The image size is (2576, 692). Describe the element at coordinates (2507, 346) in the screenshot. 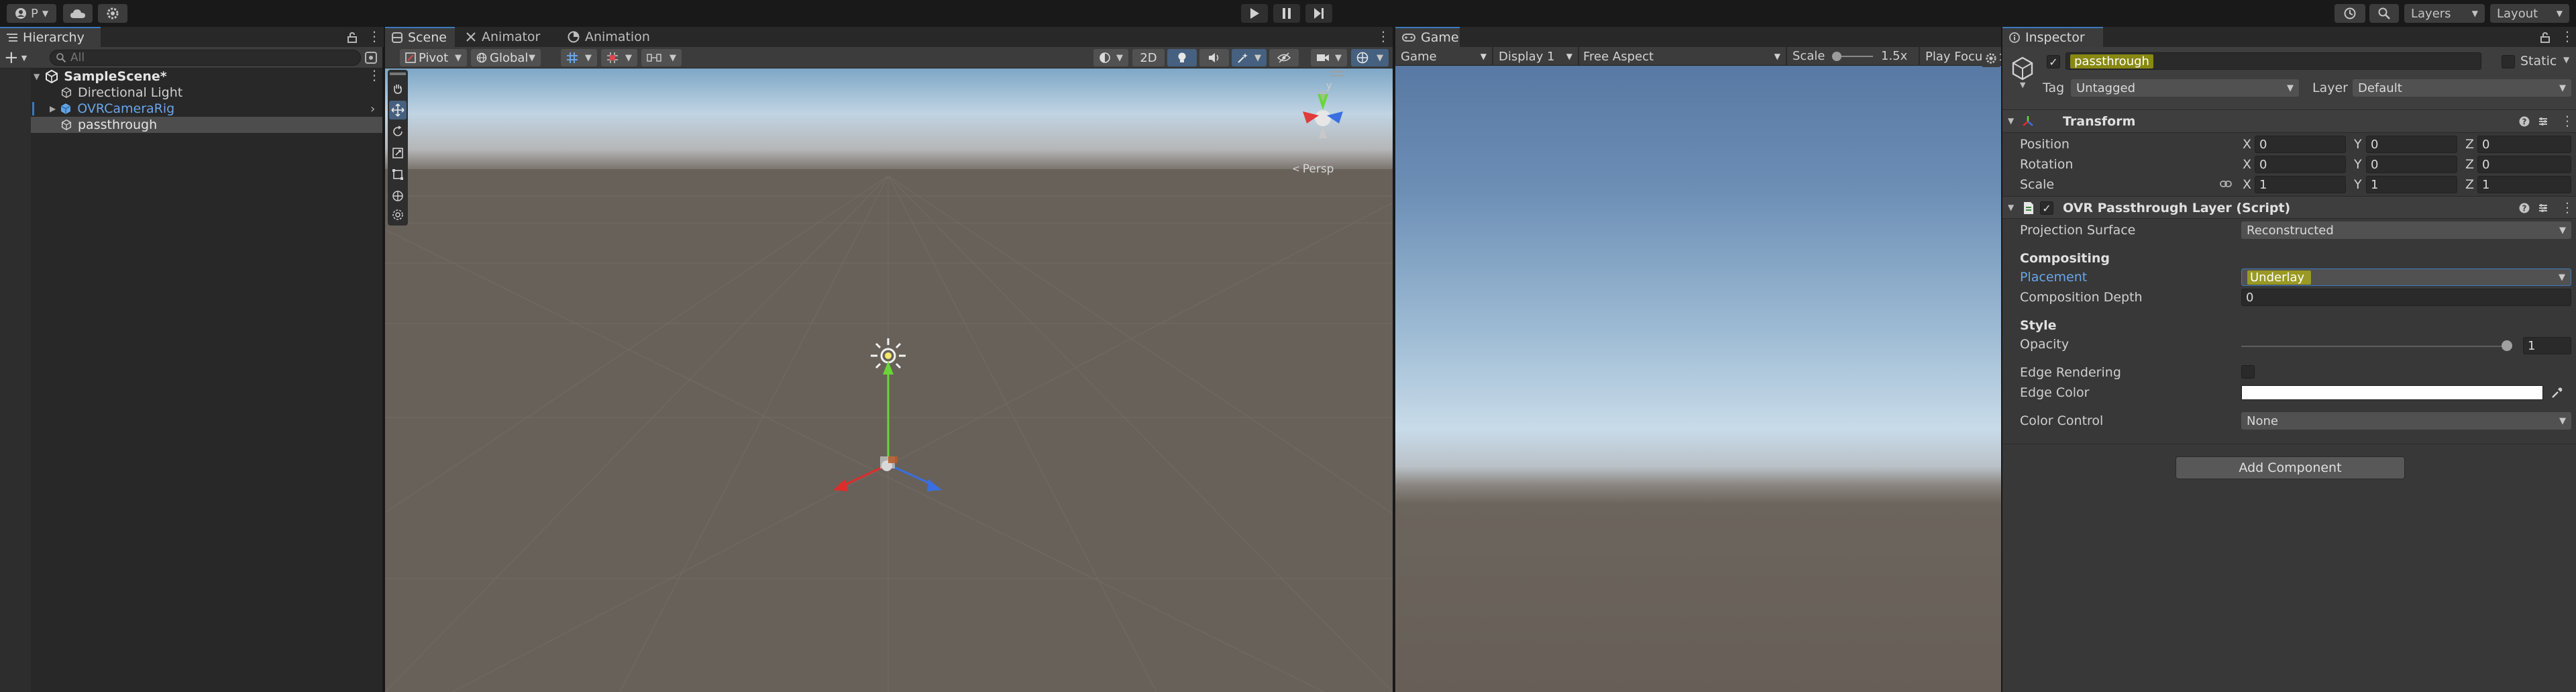

I see `opacity-slider-thumb` at that location.